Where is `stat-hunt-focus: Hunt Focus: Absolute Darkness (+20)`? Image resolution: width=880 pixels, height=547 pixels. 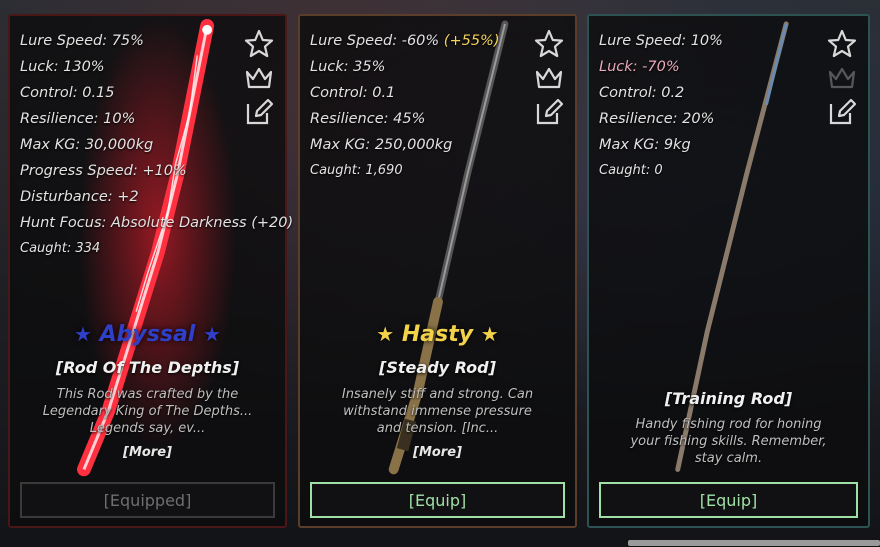
stat-hunt-focus: Hunt Focus: Absolute Darkness (+20) is located at coordinates (157, 223).